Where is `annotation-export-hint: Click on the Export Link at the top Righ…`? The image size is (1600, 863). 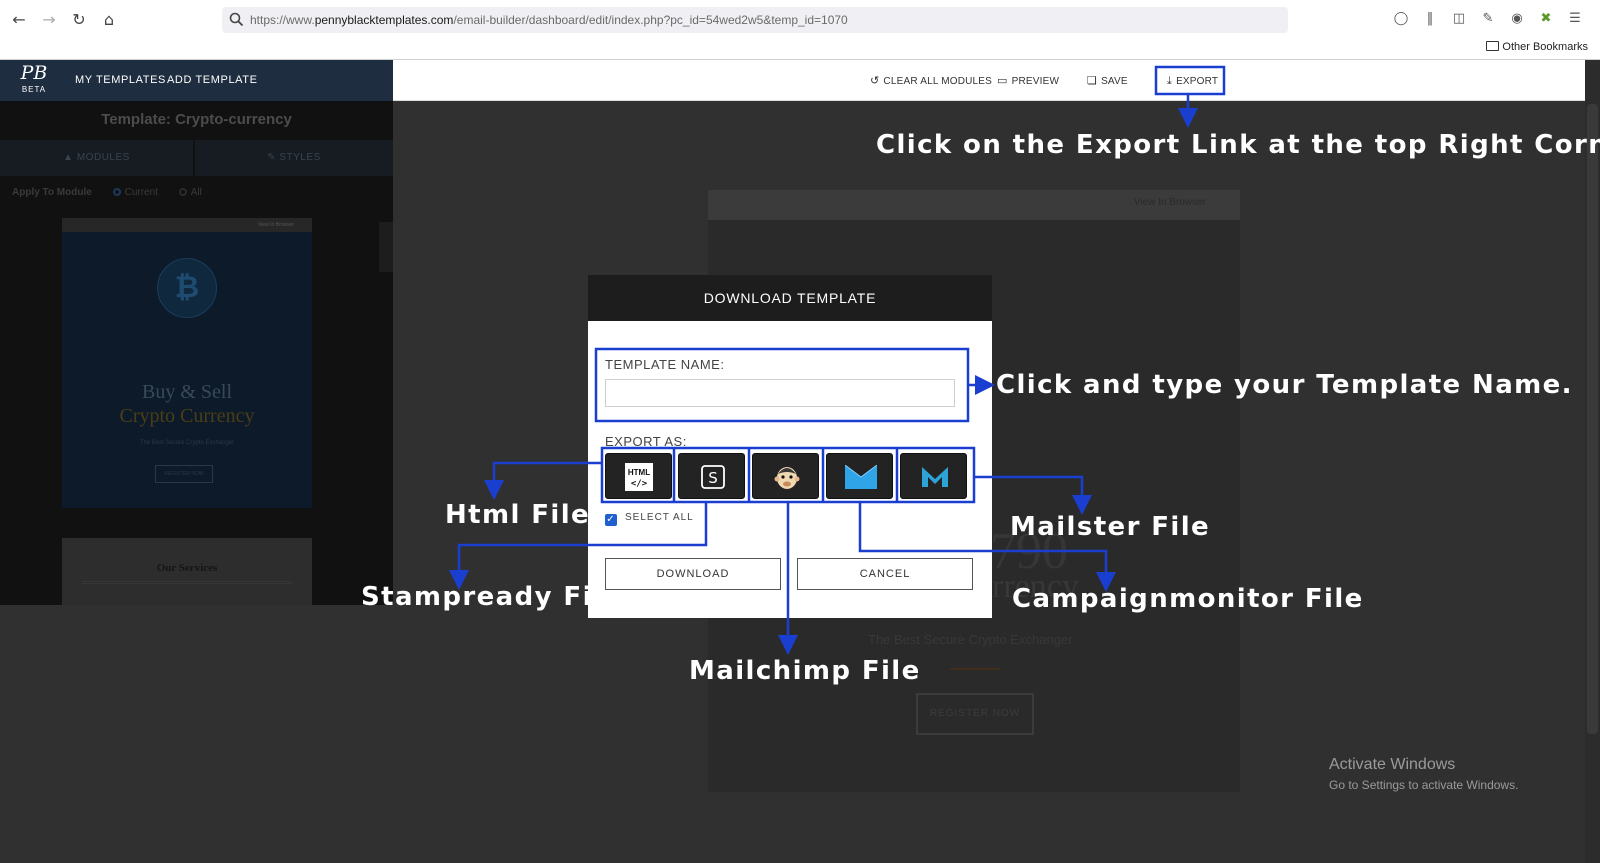
annotation-export-hint: Click on the Export Link at the top Righ… is located at coordinates (1238, 145).